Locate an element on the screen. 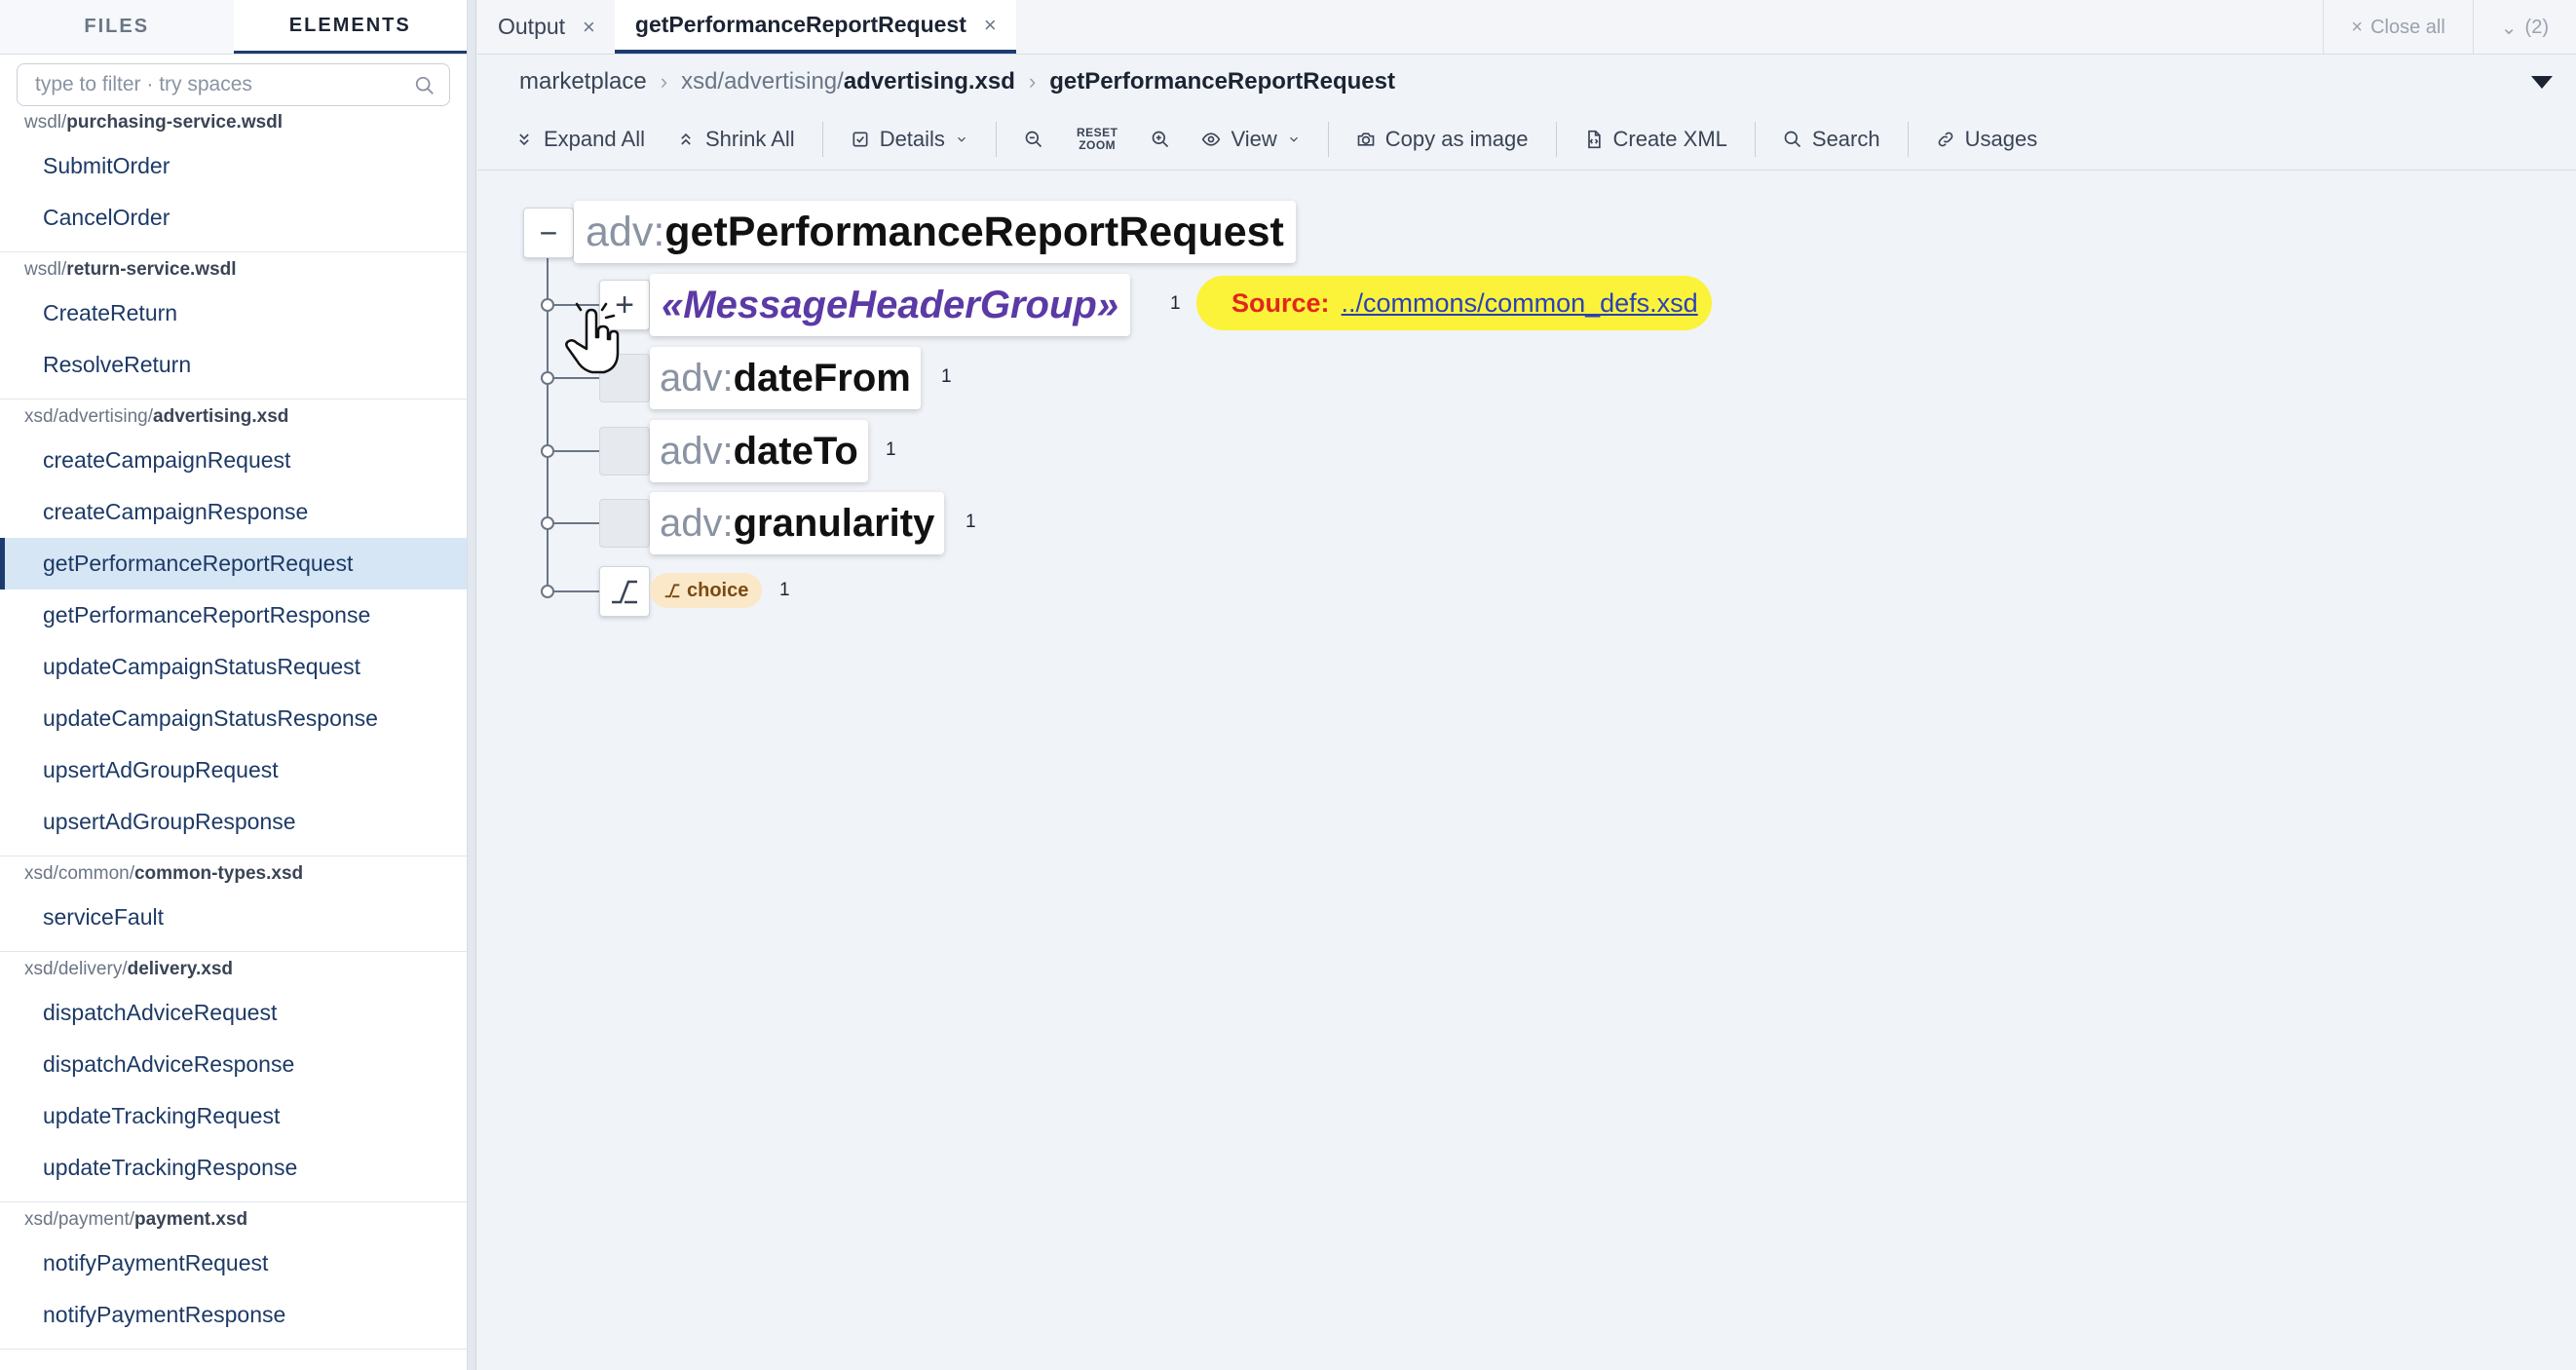 Image resolution: width=2576 pixels, height=1370 pixels. list-item: updateCampaignStatusResponse is located at coordinates (233, 719).